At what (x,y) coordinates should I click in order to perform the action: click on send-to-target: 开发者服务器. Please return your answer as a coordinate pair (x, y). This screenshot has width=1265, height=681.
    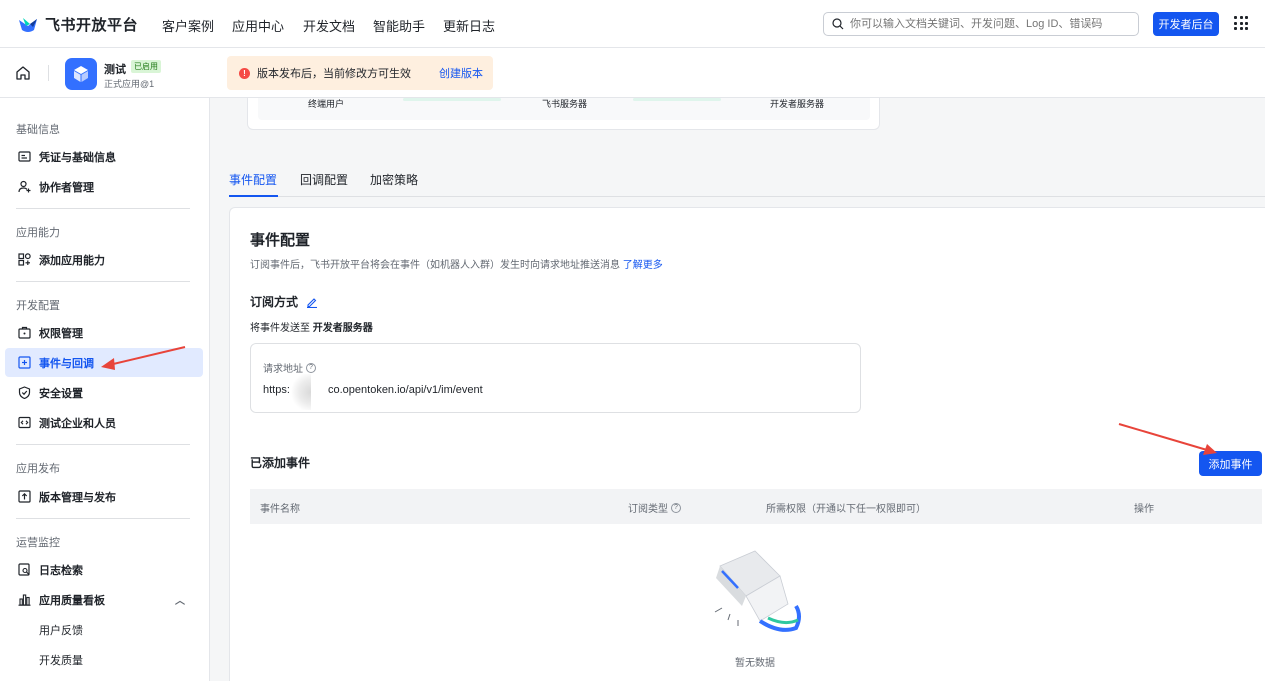
    Looking at the image, I should click on (342, 328).